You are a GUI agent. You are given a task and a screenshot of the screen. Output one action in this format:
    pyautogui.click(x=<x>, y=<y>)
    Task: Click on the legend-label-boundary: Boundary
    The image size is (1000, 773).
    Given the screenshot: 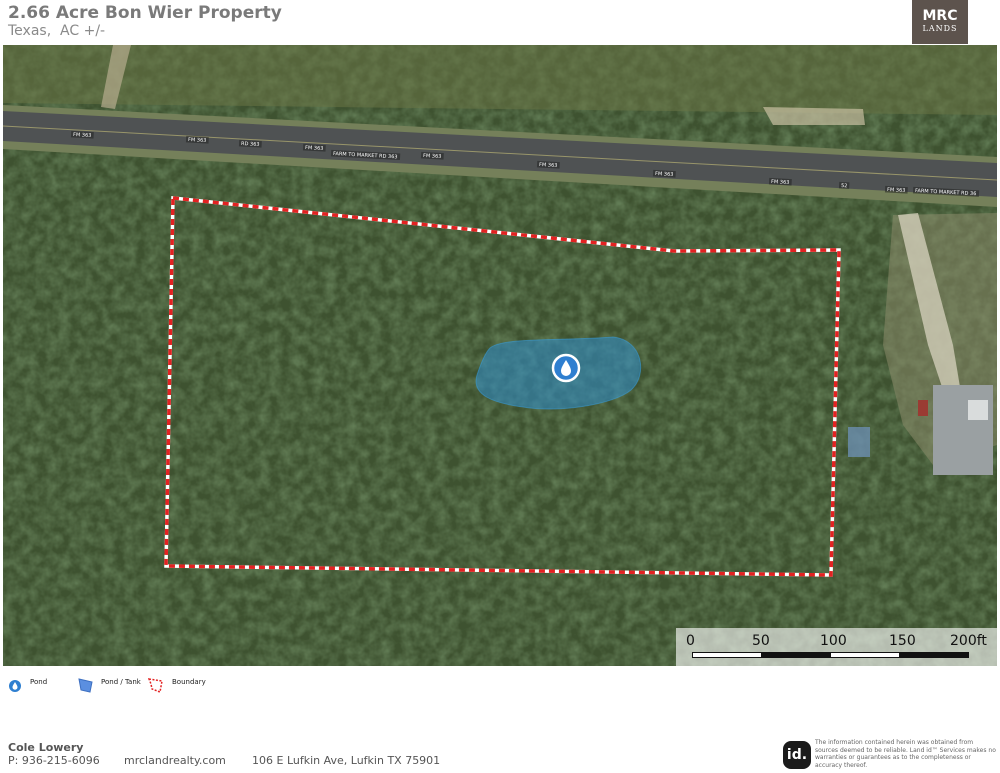 What is the action you would take?
    pyautogui.click(x=189, y=682)
    